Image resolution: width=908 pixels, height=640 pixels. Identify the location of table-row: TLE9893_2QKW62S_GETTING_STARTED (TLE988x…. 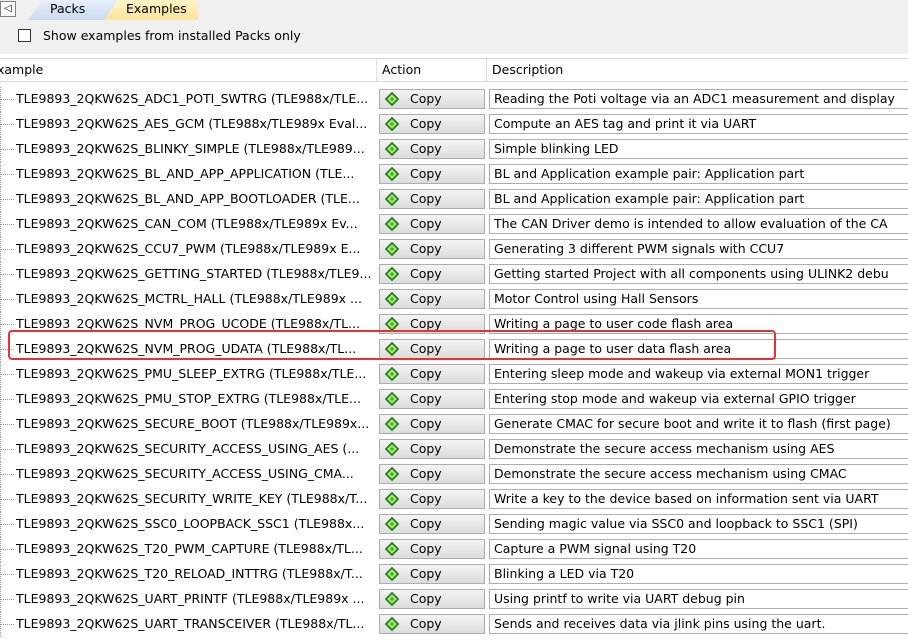
(454, 274).